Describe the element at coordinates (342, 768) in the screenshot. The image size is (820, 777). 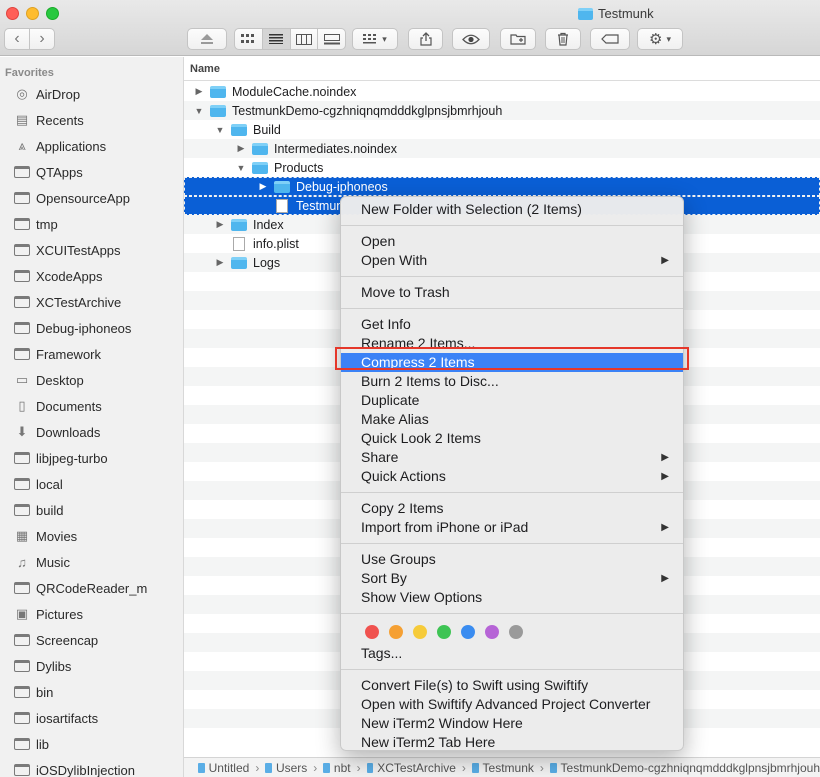
I see `path-segment: nbt` at that location.